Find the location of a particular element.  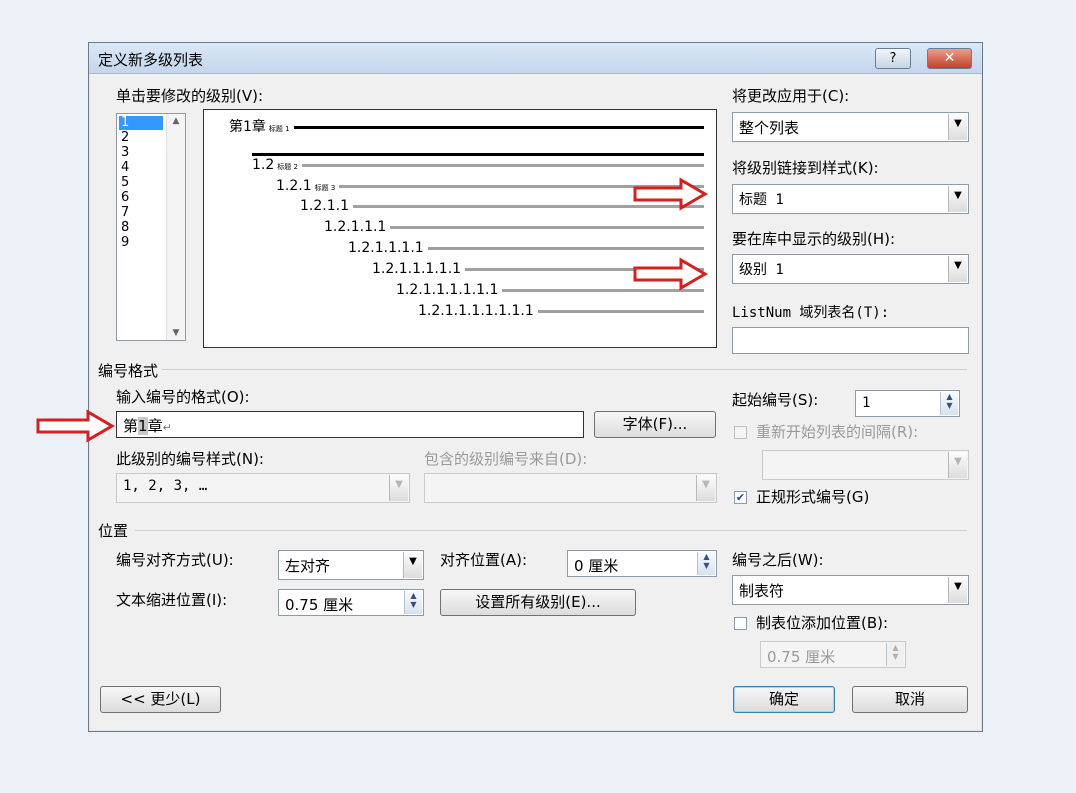

preview-number: 1.2 is located at coordinates (263, 165).